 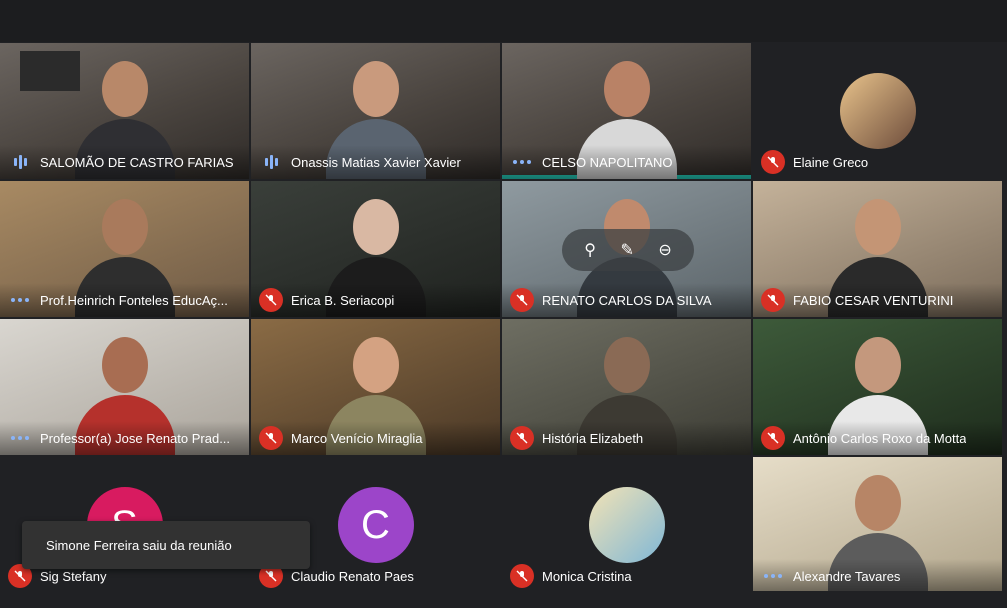 I want to click on participant-name: Claudio Renato Paes, so click(x=352, y=576).